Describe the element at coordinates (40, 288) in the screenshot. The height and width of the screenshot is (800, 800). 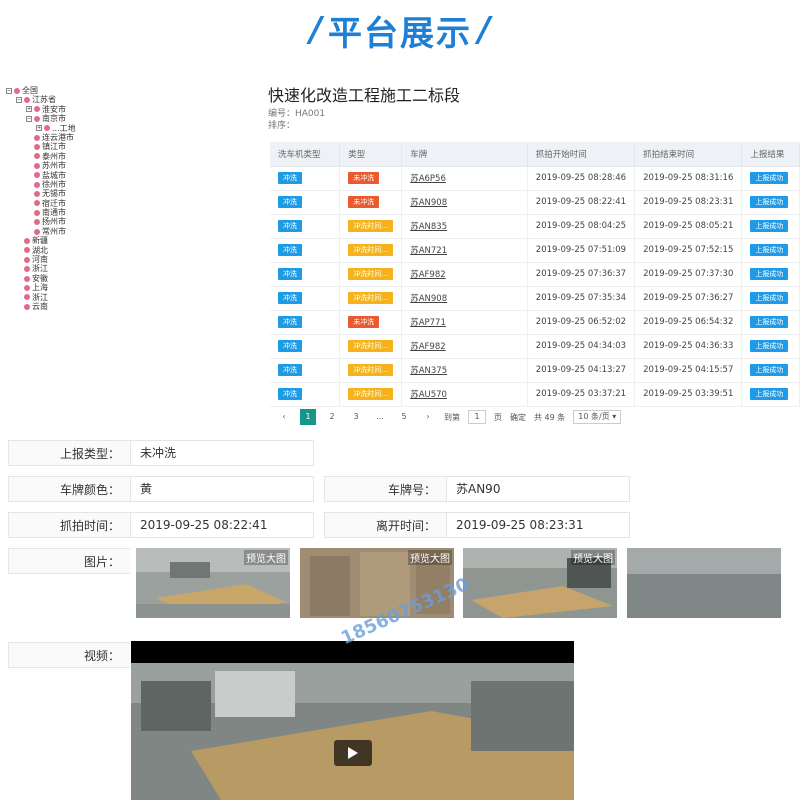
I see `tree-node-label: 上海` at that location.